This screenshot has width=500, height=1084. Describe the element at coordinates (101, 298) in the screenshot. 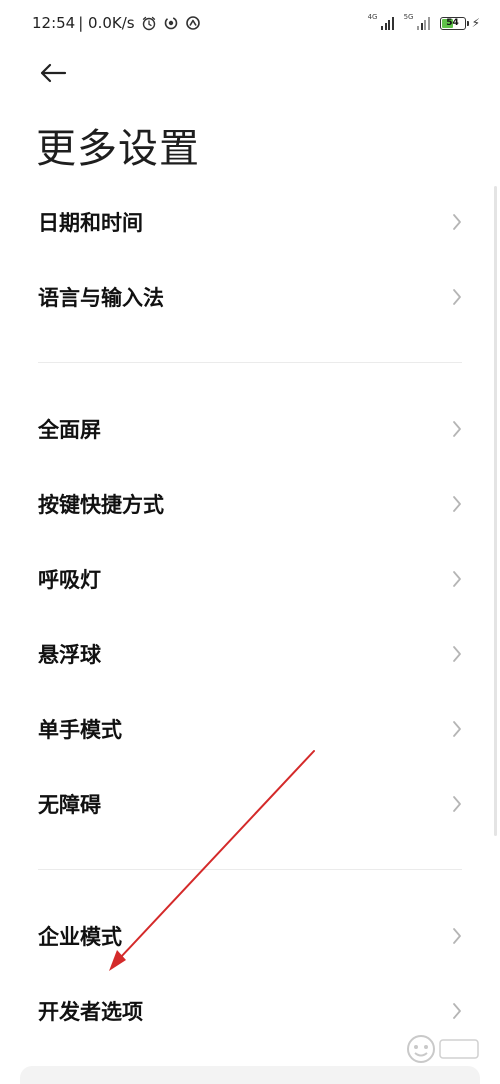

I see `settings-item-label: 语言与输入法` at that location.